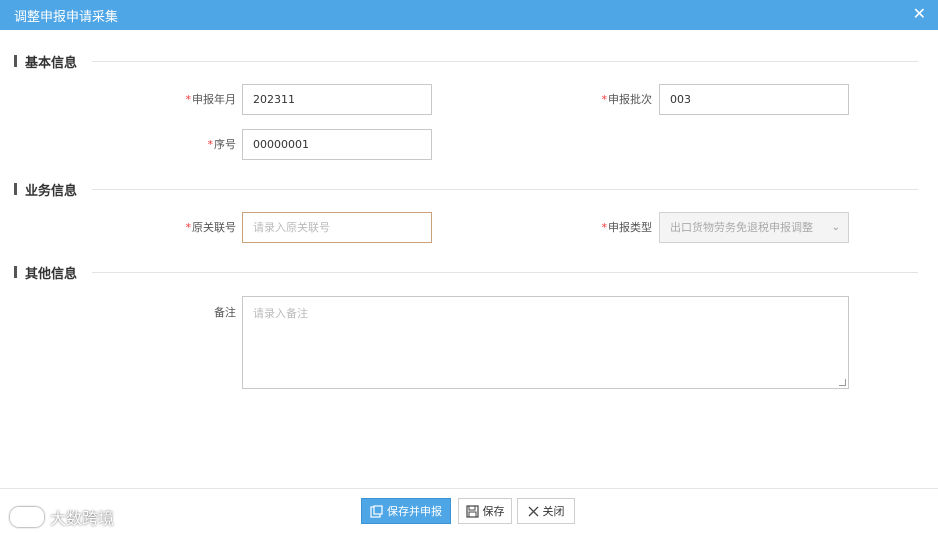  What do you see at coordinates (280, 313) in the screenshot?
I see `remark-placeholder: 请录入备注` at bounding box center [280, 313].